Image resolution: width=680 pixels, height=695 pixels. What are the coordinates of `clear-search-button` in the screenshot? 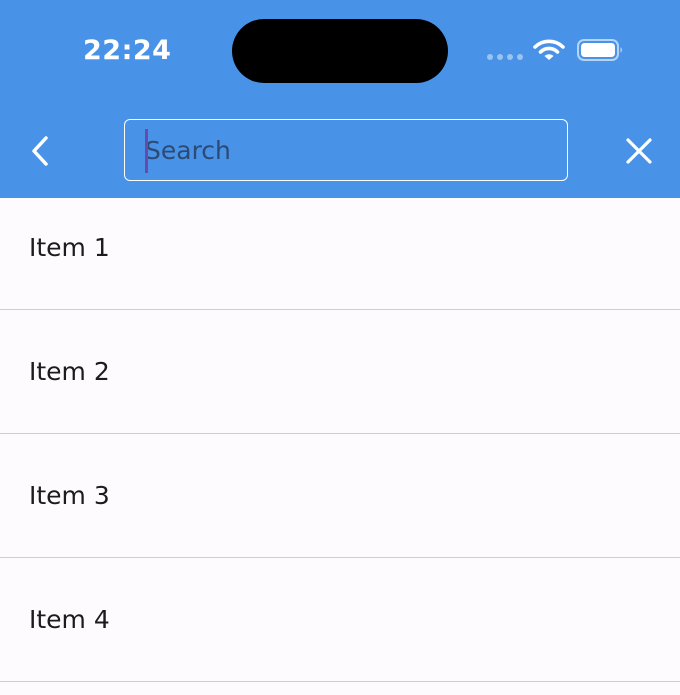 It's located at (639, 151).